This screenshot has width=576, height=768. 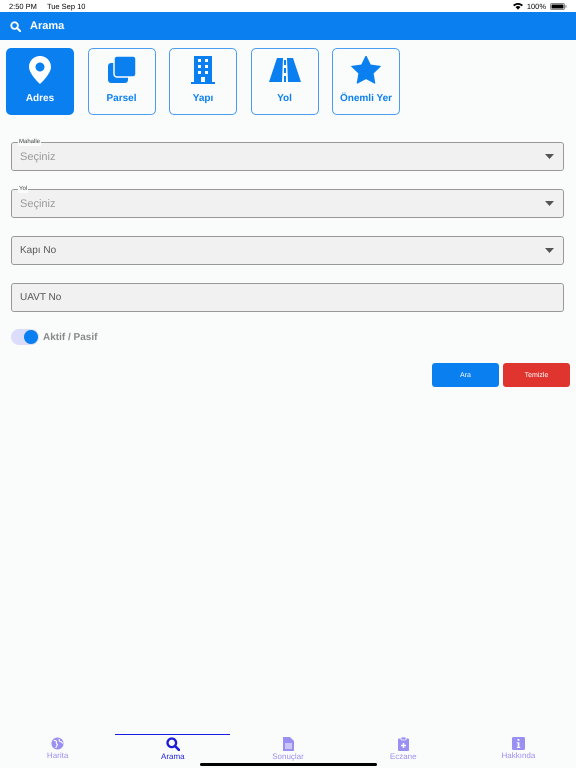 What do you see at coordinates (403, 744) in the screenshot?
I see `clipboard-icon` at bounding box center [403, 744].